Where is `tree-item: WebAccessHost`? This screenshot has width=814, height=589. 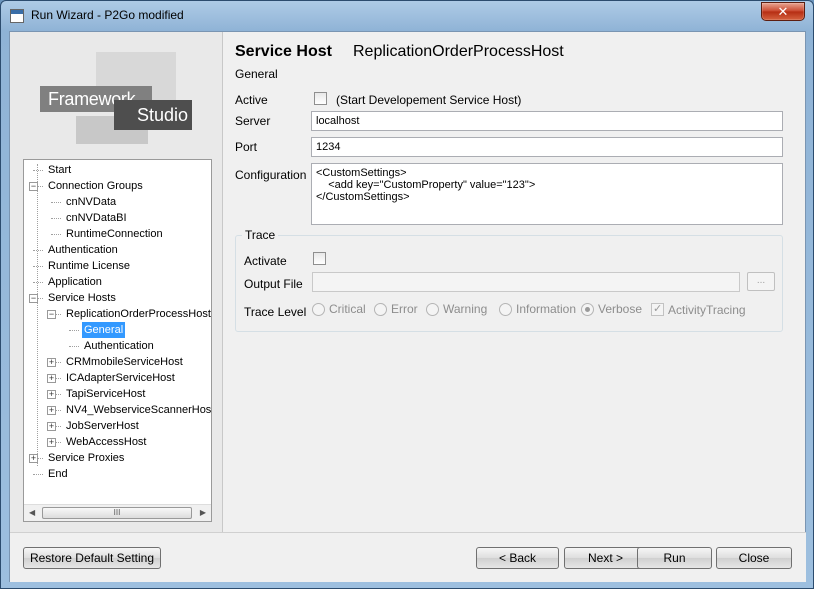 tree-item: WebAccessHost is located at coordinates (106, 442).